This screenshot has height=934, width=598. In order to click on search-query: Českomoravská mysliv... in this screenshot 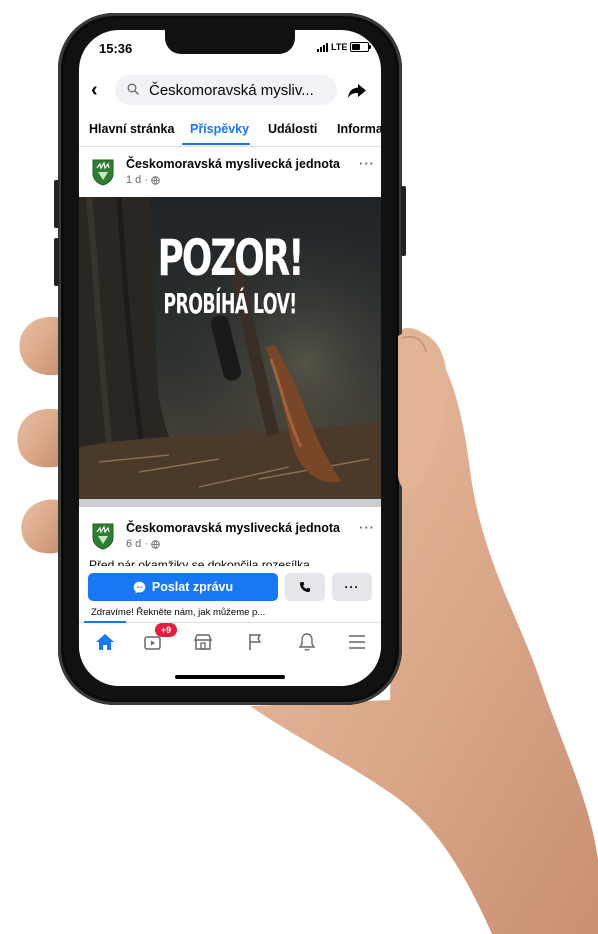, I will do `click(231, 90)`.